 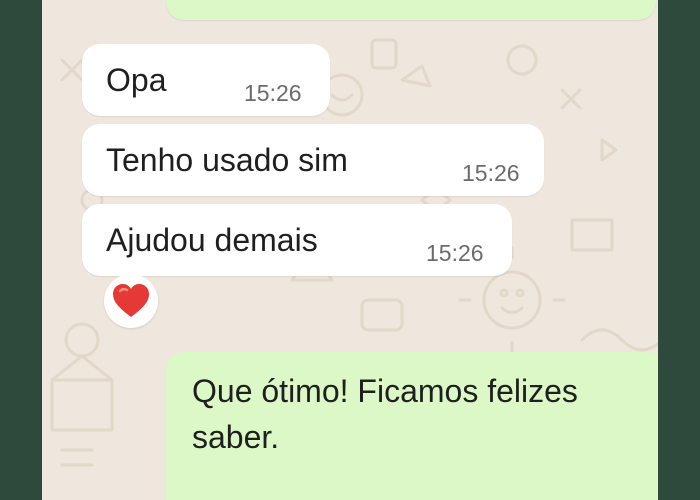 I want to click on message-line: saber., so click(x=236, y=437).